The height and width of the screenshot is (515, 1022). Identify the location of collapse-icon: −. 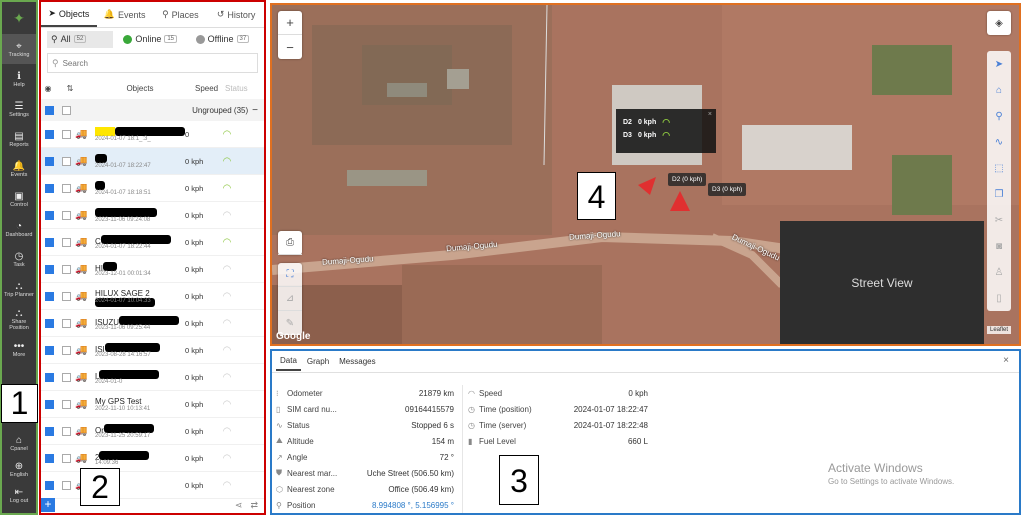
(255, 110).